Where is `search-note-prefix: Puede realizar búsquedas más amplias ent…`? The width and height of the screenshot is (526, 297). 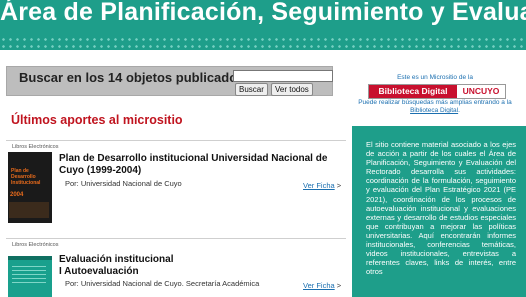
search-note-prefix: Puede realizar búsquedas más amplias ent… is located at coordinates (435, 102).